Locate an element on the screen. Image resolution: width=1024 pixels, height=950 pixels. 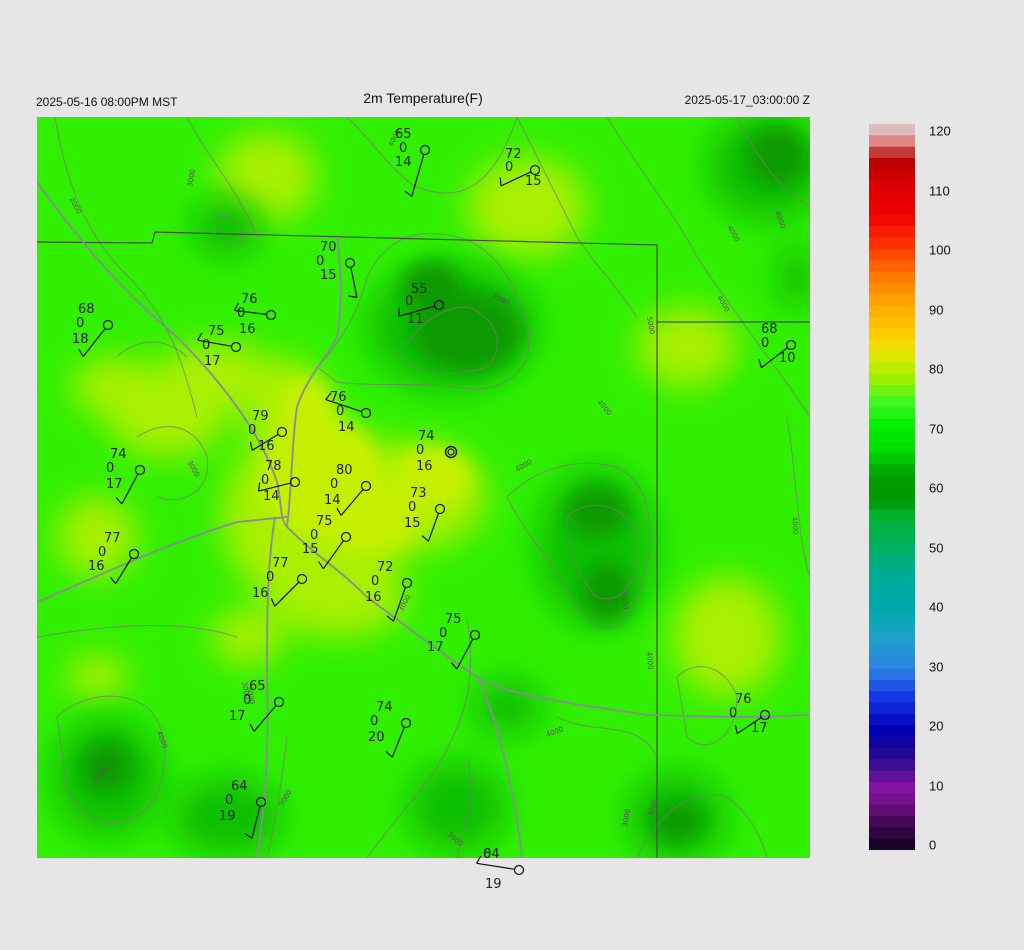
colorbar-tick-label: 10 is located at coordinates (936, 785).